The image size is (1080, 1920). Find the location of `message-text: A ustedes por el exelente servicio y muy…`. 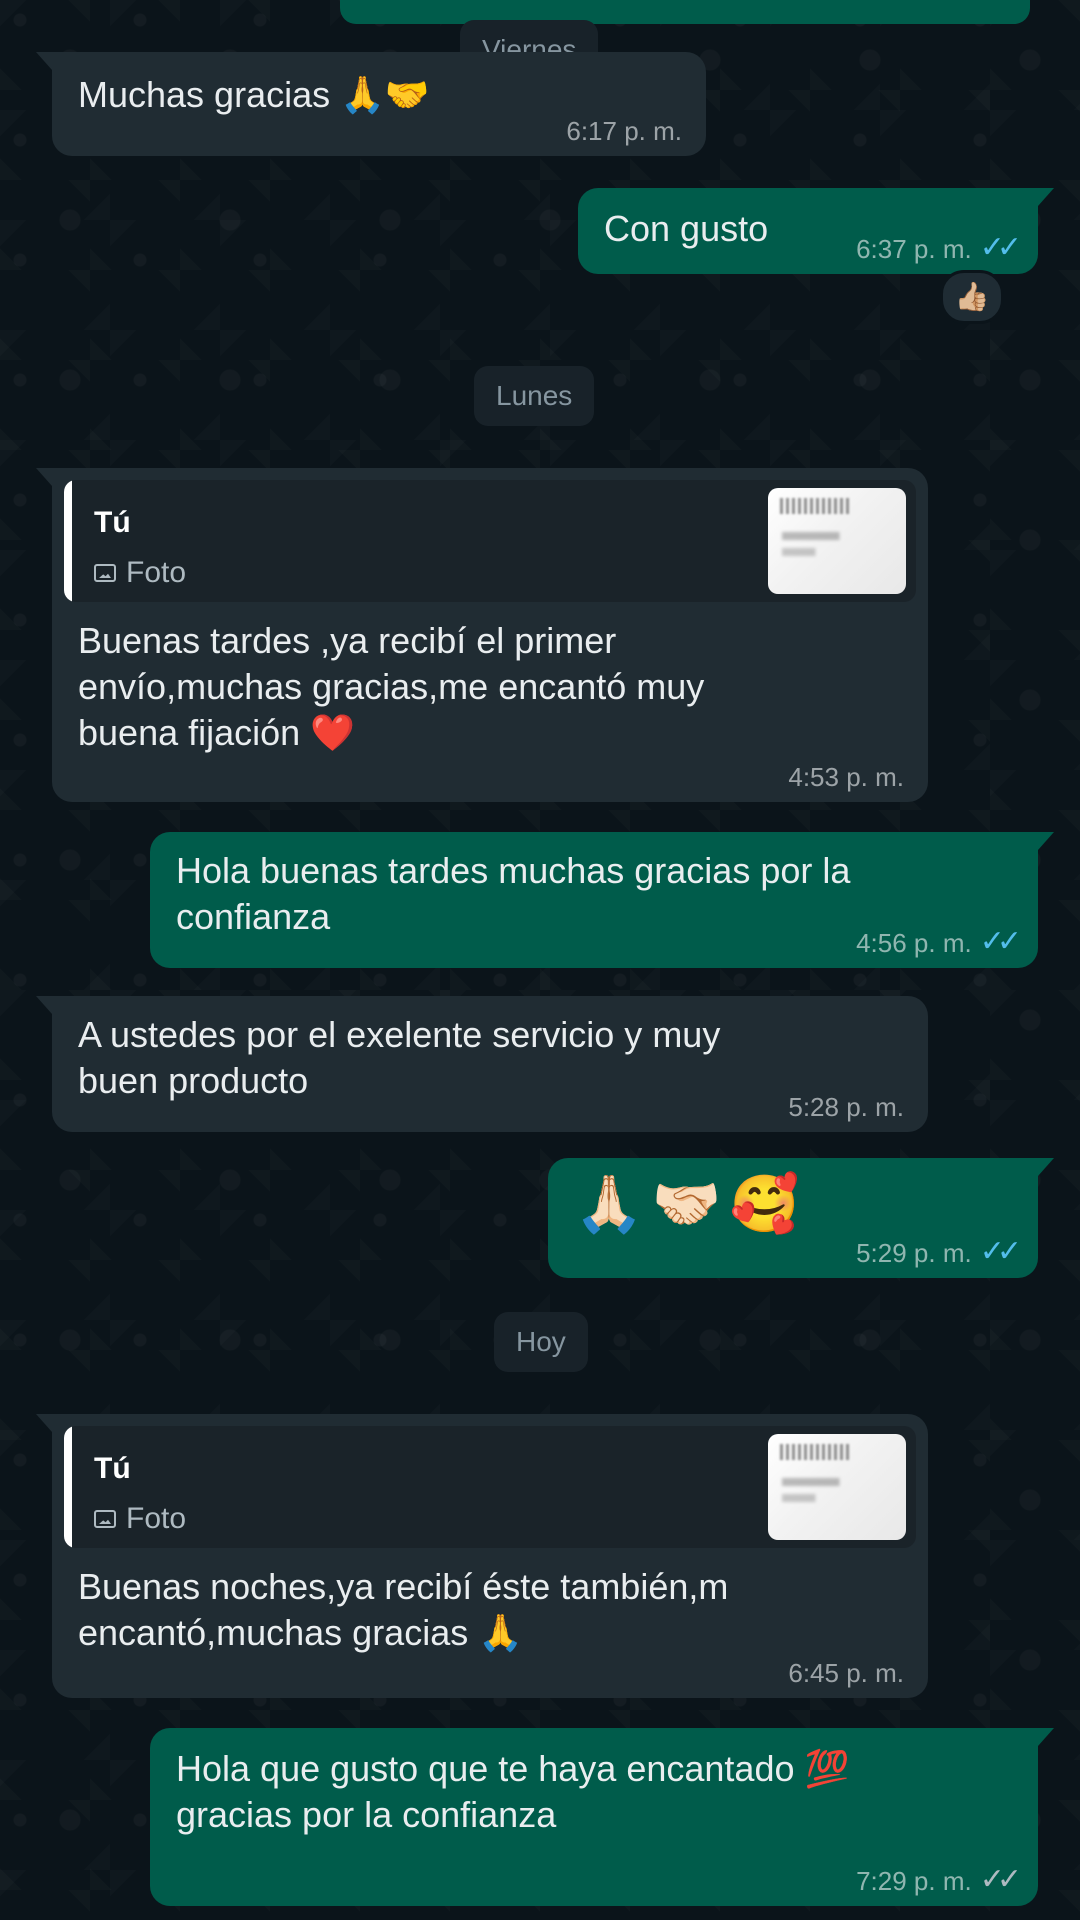

message-text: A ustedes por el exelente servicio y muy… is located at coordinates (399, 1057).